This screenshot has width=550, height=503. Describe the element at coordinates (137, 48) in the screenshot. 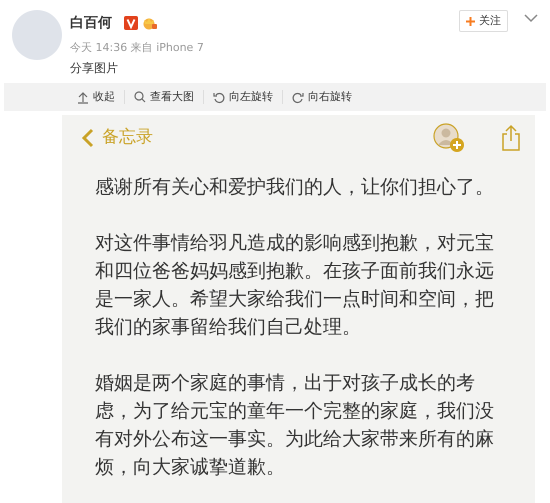

I see `post-meta: 今天 14:36 来自 iPhone 7` at that location.